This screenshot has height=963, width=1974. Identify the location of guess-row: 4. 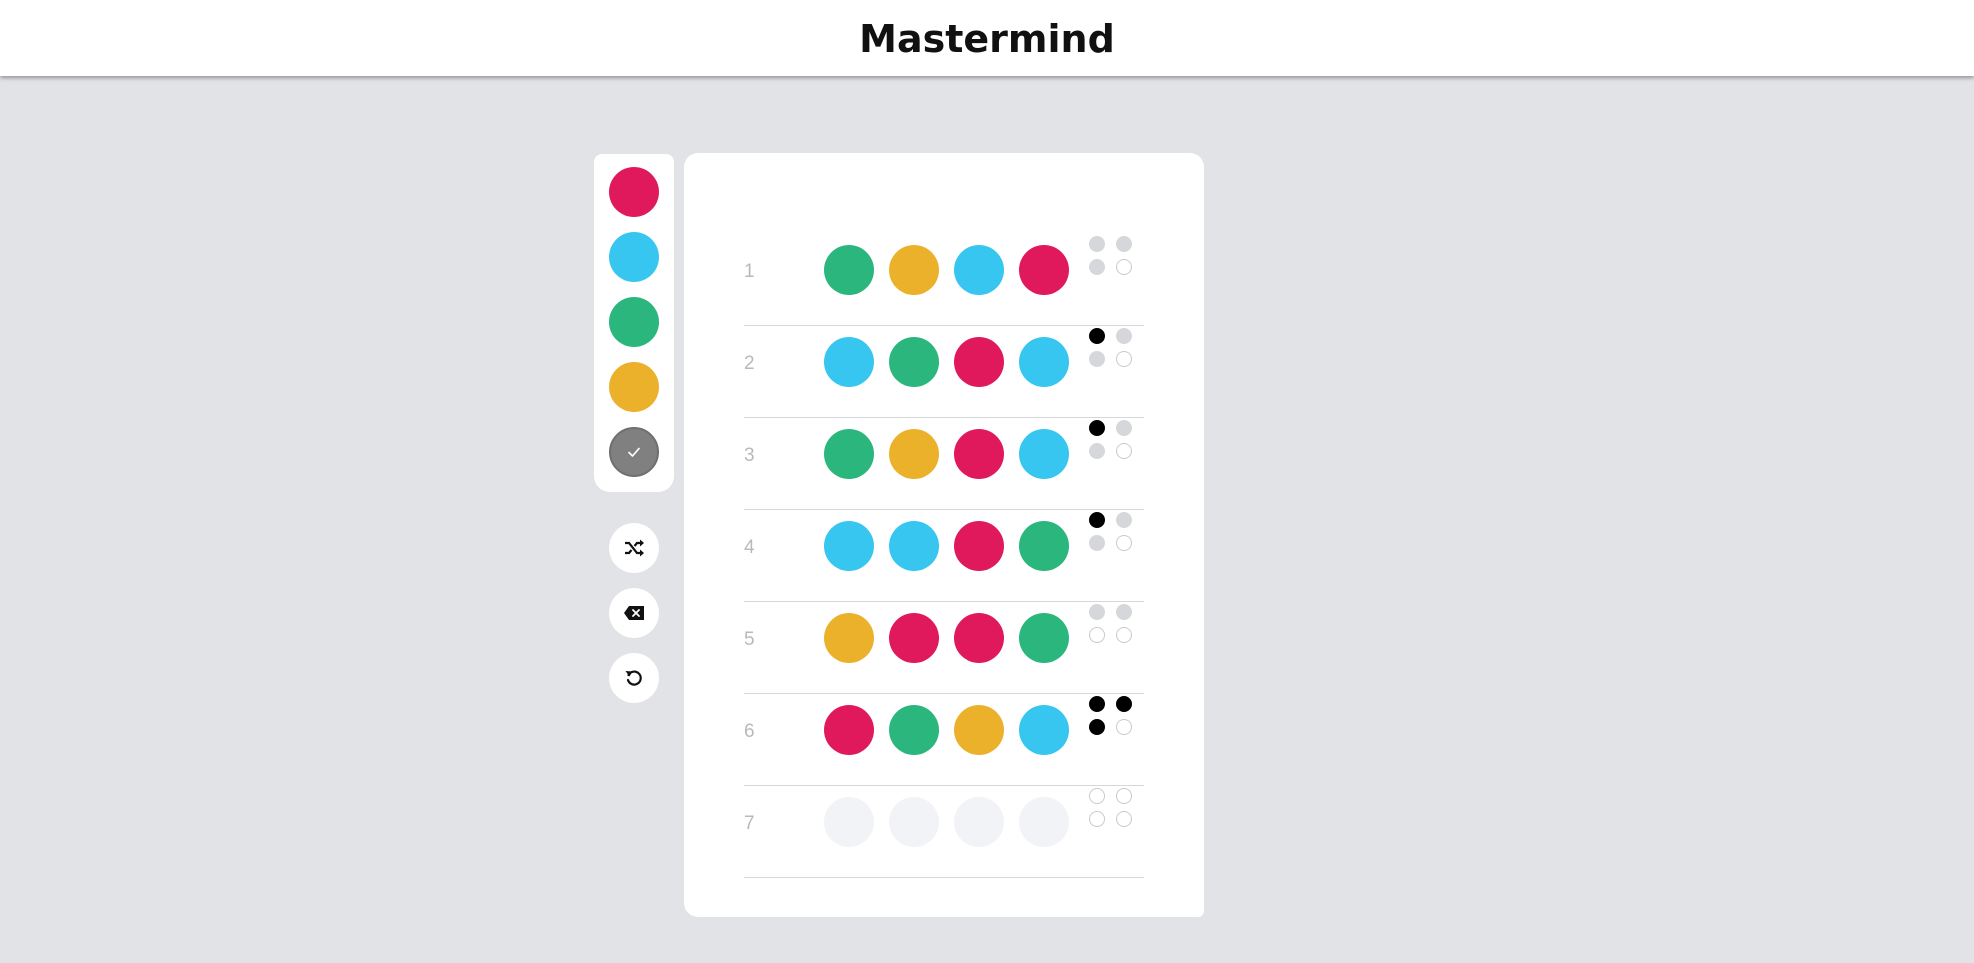
(944, 555).